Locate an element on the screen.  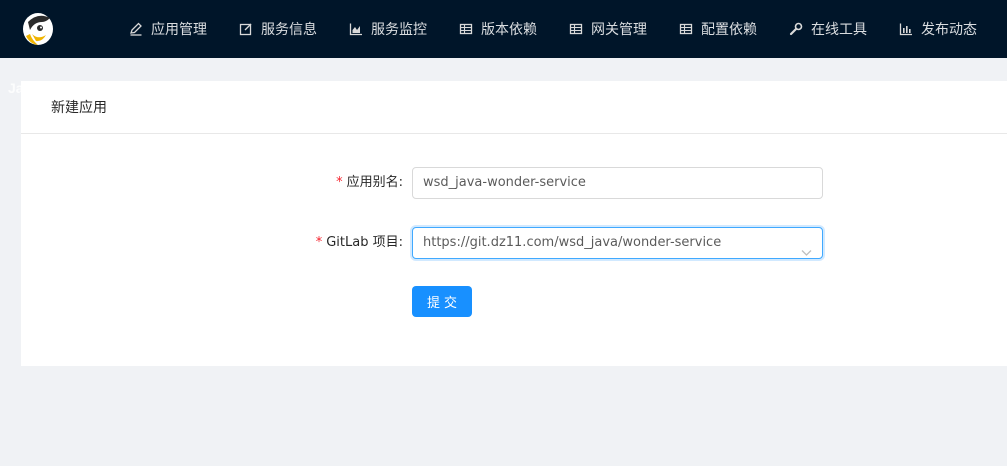
nav-service-info: 服务信息 is located at coordinates (278, 29).